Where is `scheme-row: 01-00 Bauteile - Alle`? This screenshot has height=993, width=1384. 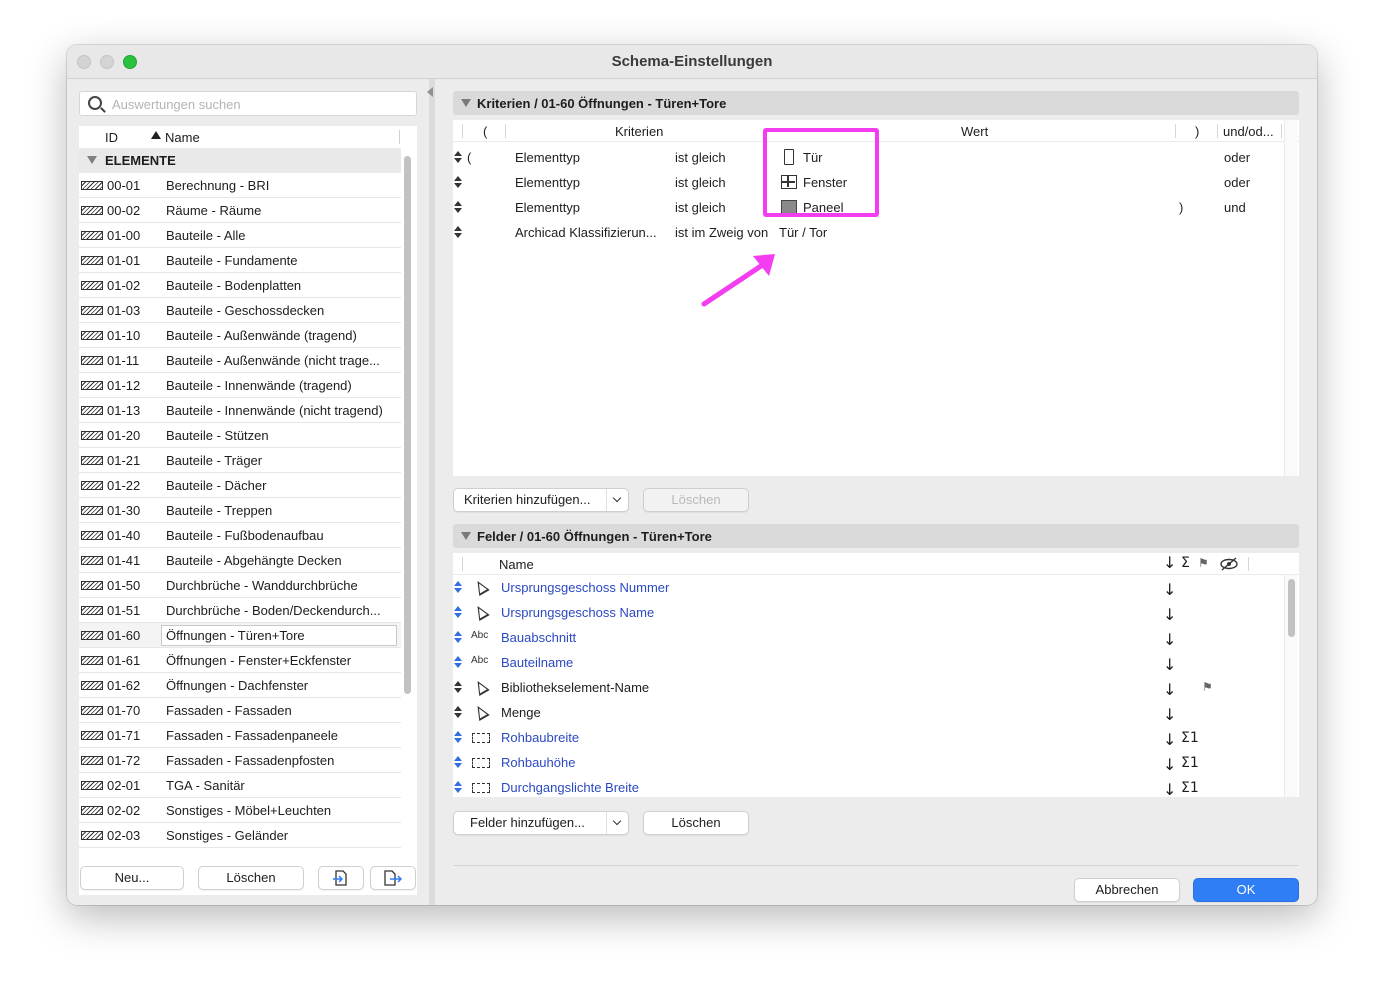
scheme-row: 01-00 Bauteile - Alle is located at coordinates (240, 235).